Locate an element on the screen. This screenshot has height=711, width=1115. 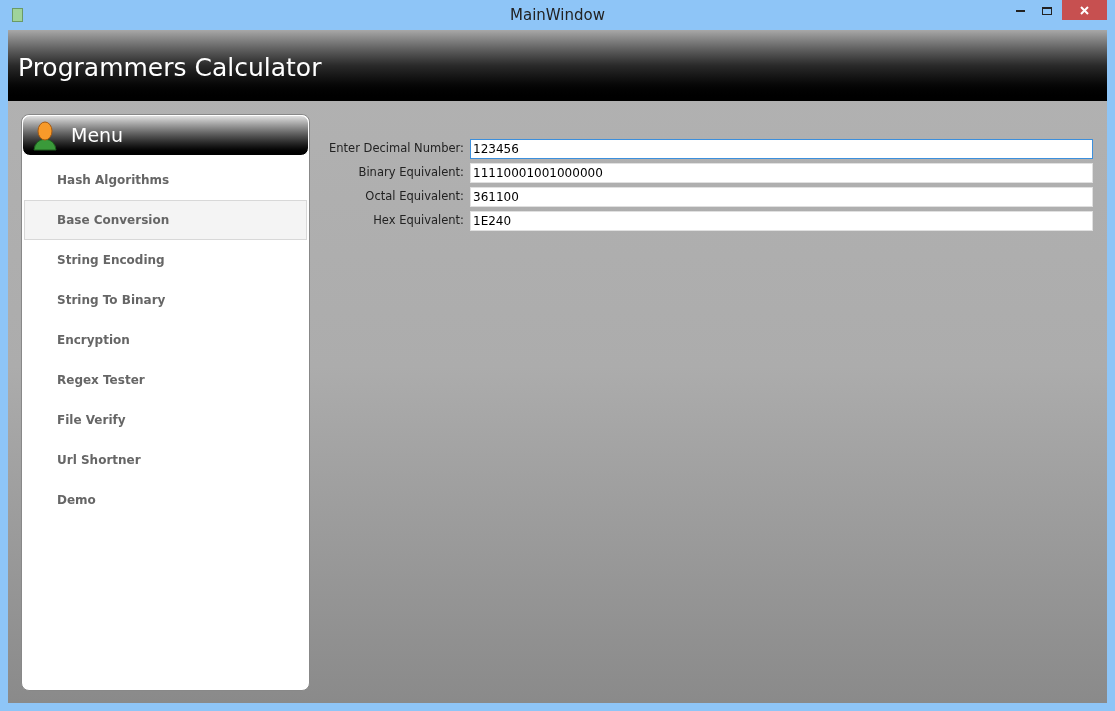
input-field: 1E240 is located at coordinates (781, 221).